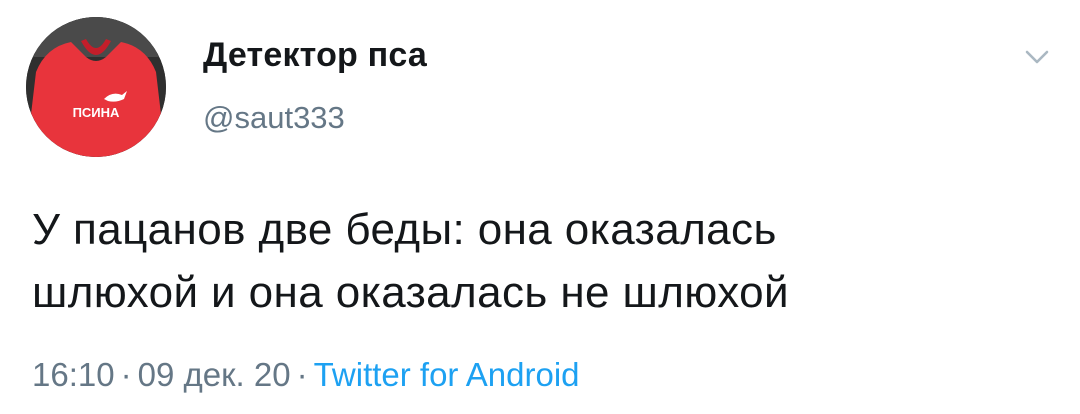 The height and width of the screenshot is (414, 1080). What do you see at coordinates (214, 374) in the screenshot?
I see `tweet-date: 09 дек. 20` at bounding box center [214, 374].